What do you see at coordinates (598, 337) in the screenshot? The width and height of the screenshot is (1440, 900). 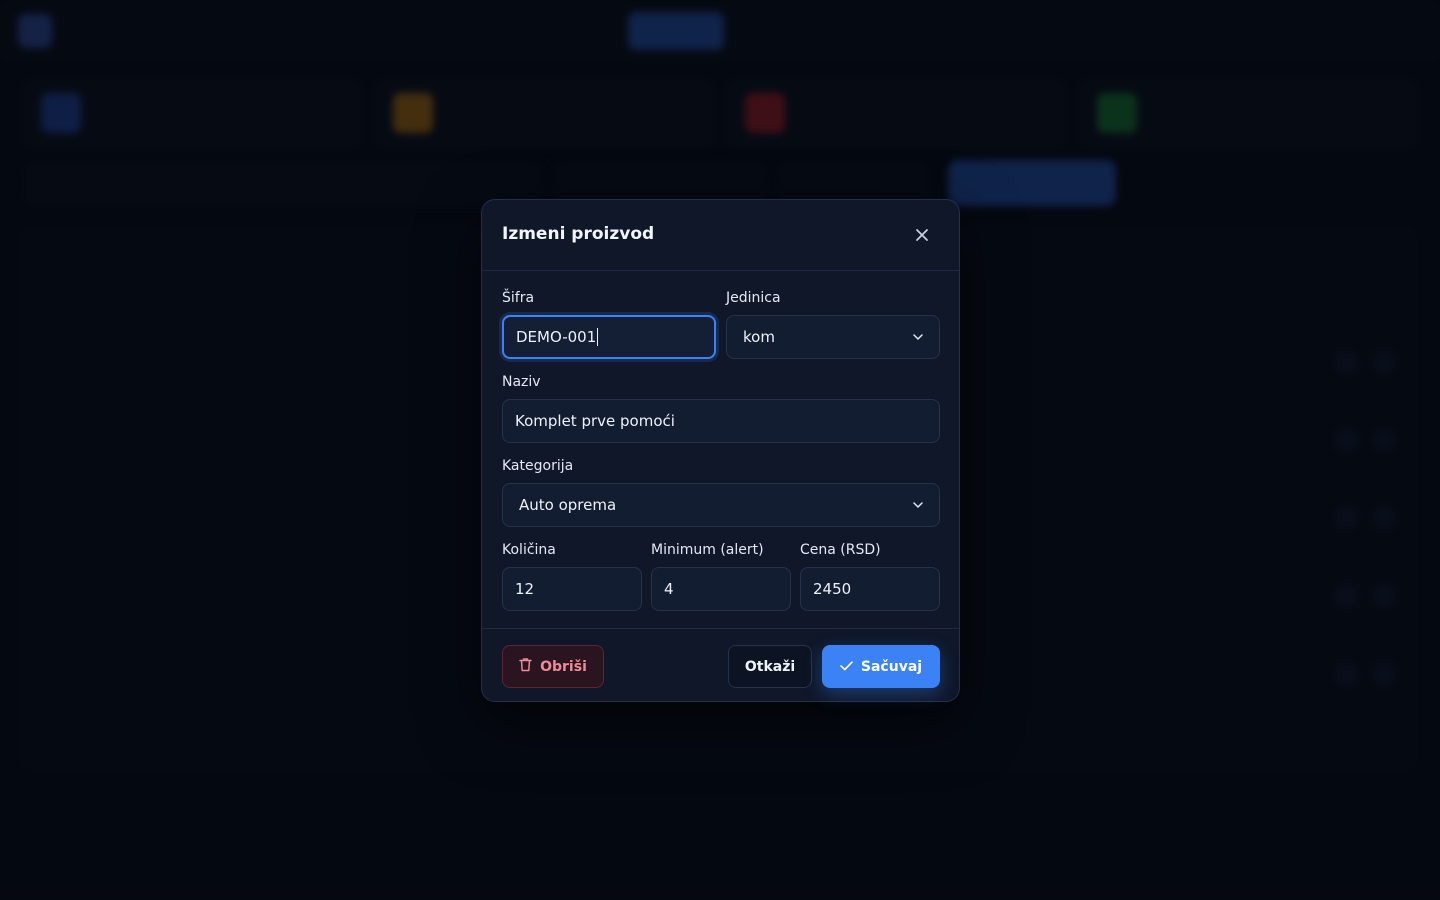 I see `text-caret` at bounding box center [598, 337].